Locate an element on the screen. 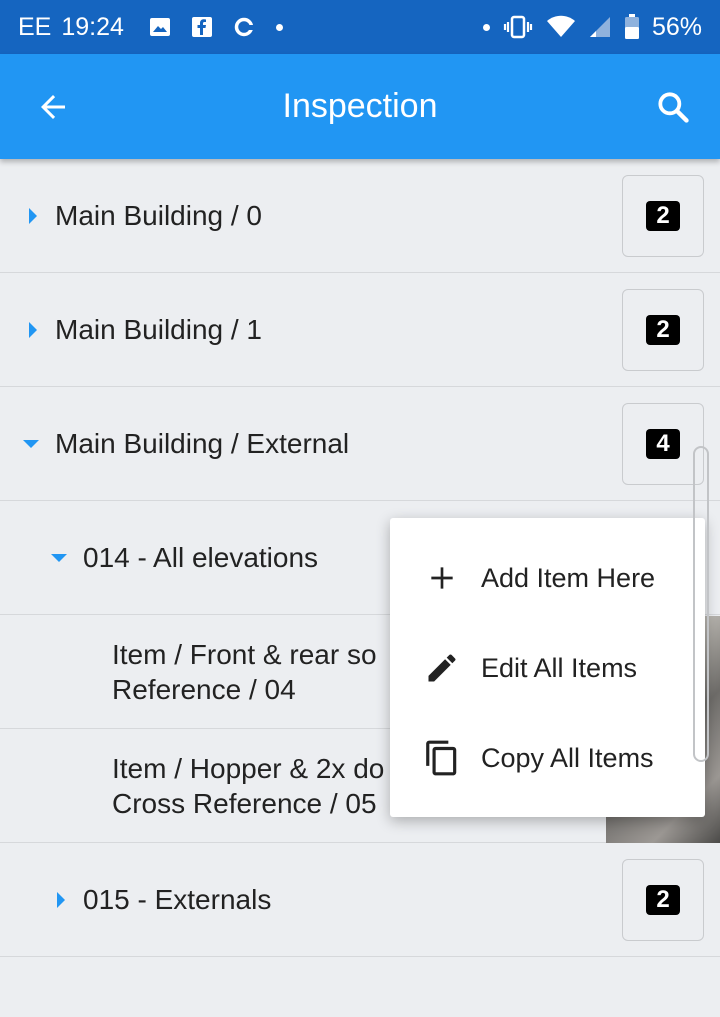 Image resolution: width=720 pixels, height=1017 pixels. battery-percent: 56% is located at coordinates (676, 26).